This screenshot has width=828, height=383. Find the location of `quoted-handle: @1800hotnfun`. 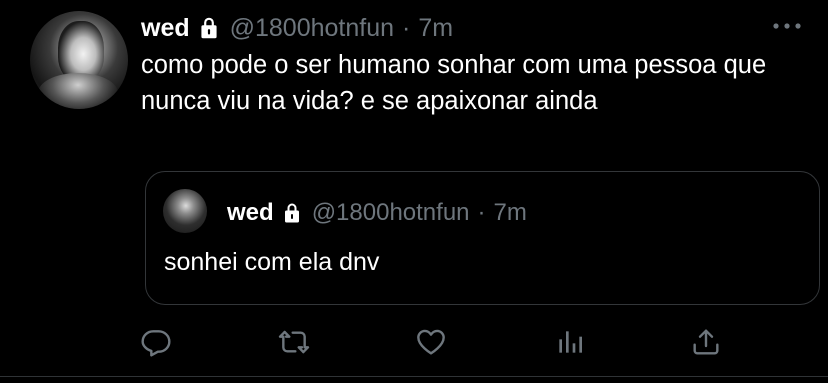

quoted-handle: @1800hotnfun is located at coordinates (390, 212).